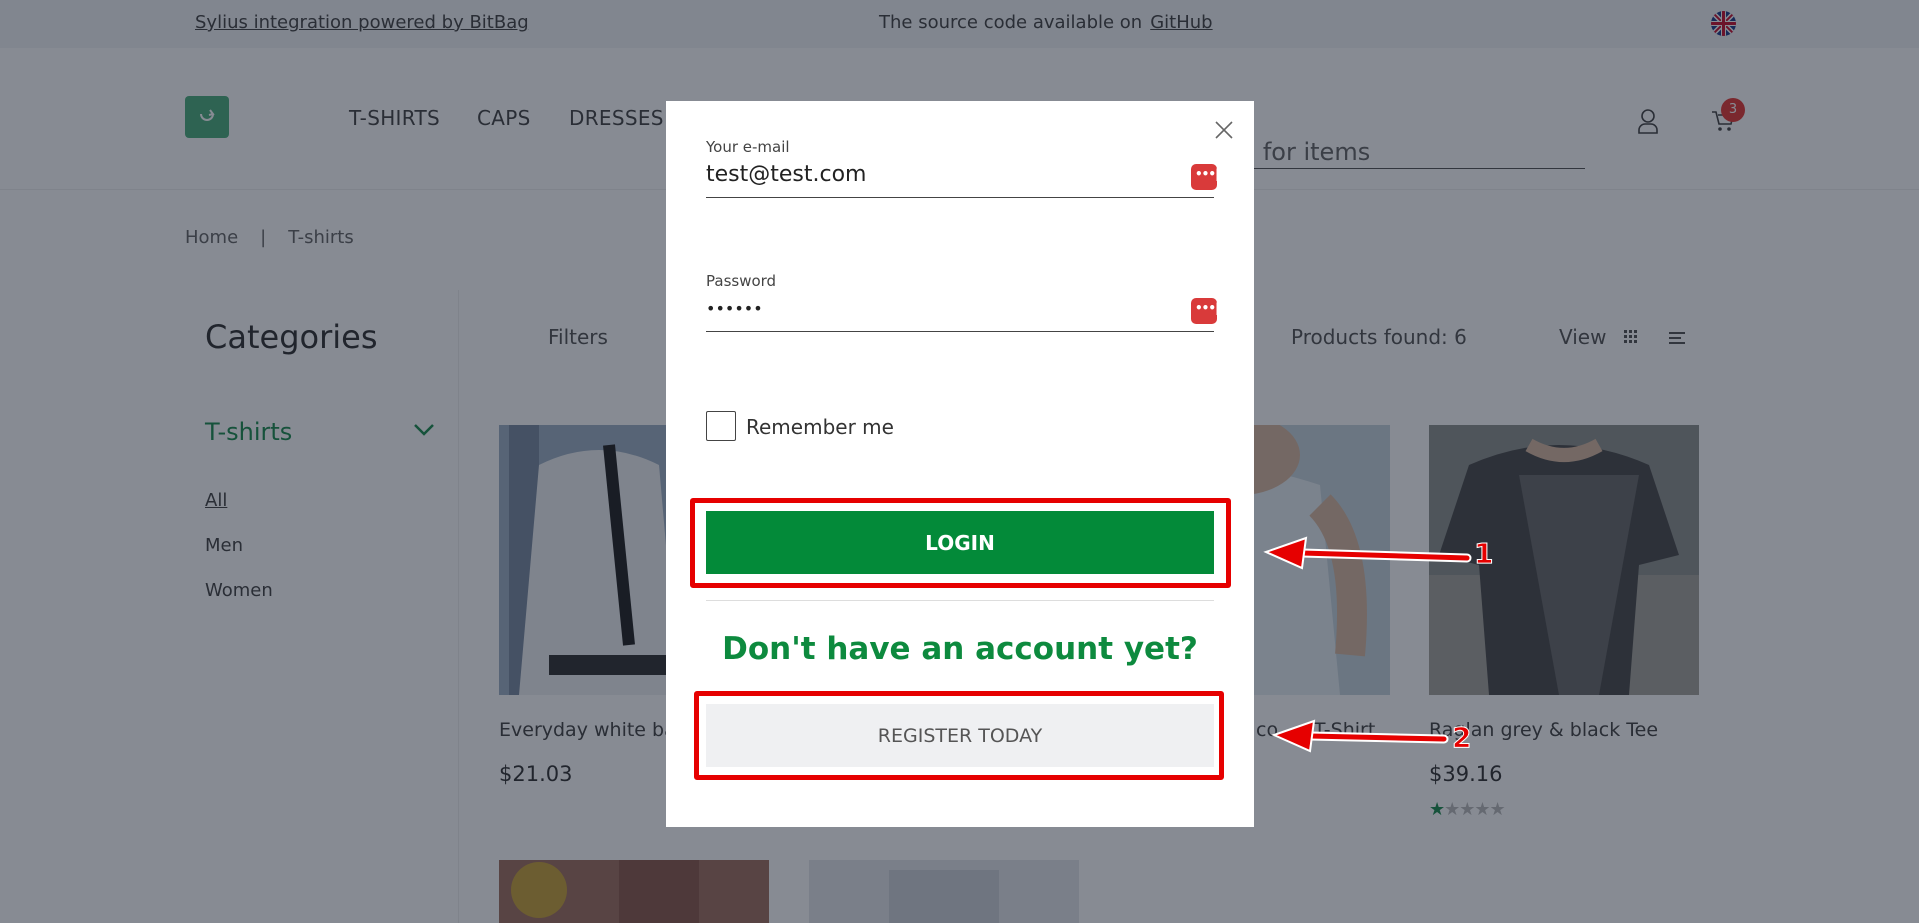 The image size is (1919, 923). Describe the element at coordinates (960, 600) in the screenshot. I see `modal-divider` at that location.